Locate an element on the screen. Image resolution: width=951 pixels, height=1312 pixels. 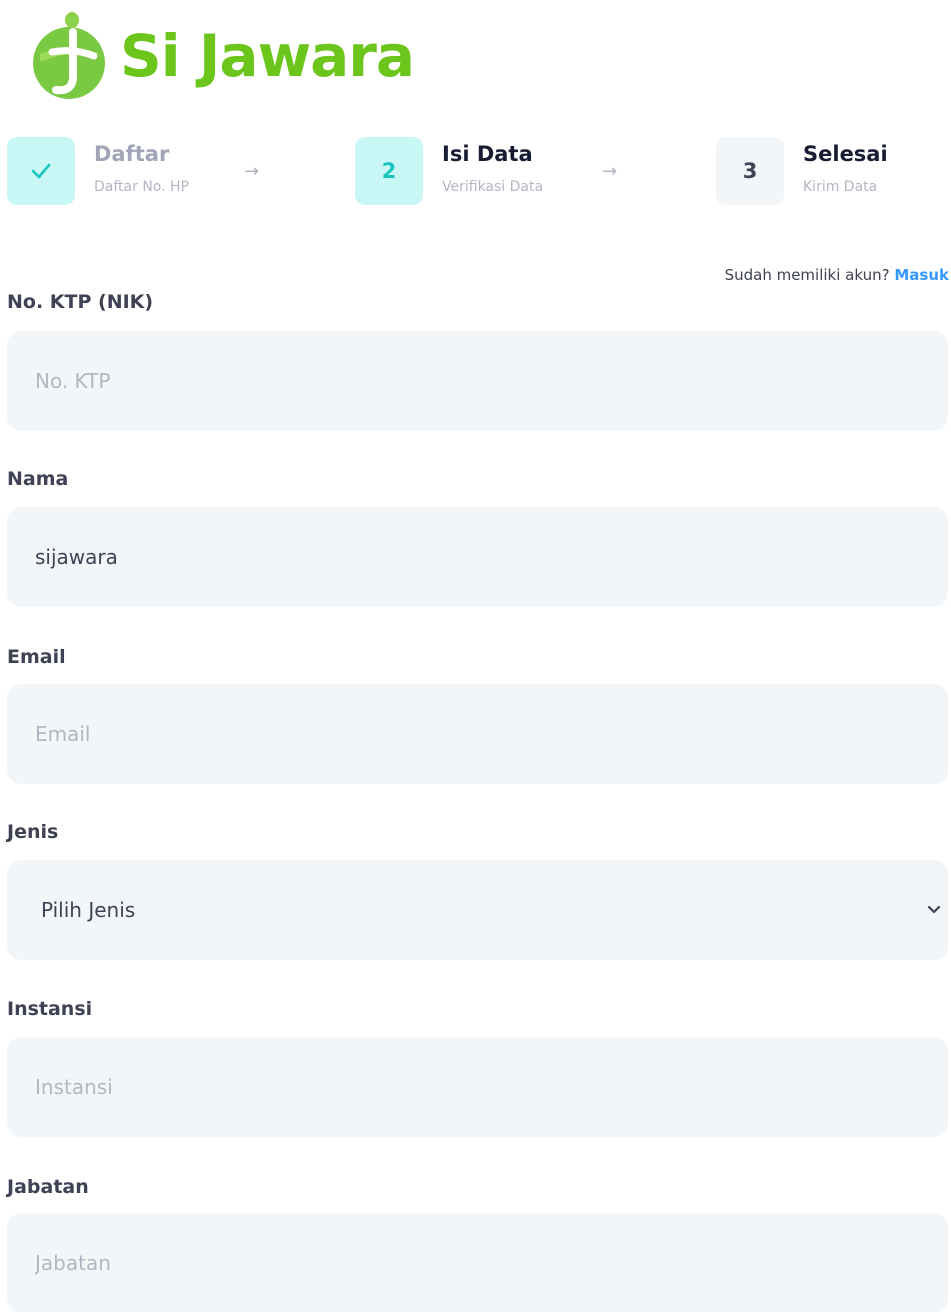
jabatan-input is located at coordinates (477, 1262).